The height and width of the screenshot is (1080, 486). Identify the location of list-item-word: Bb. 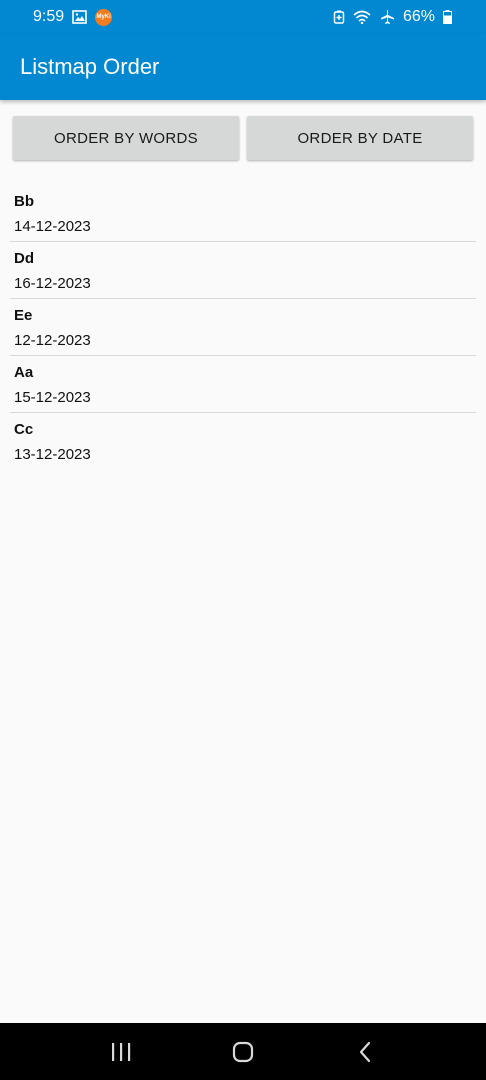
(24, 201).